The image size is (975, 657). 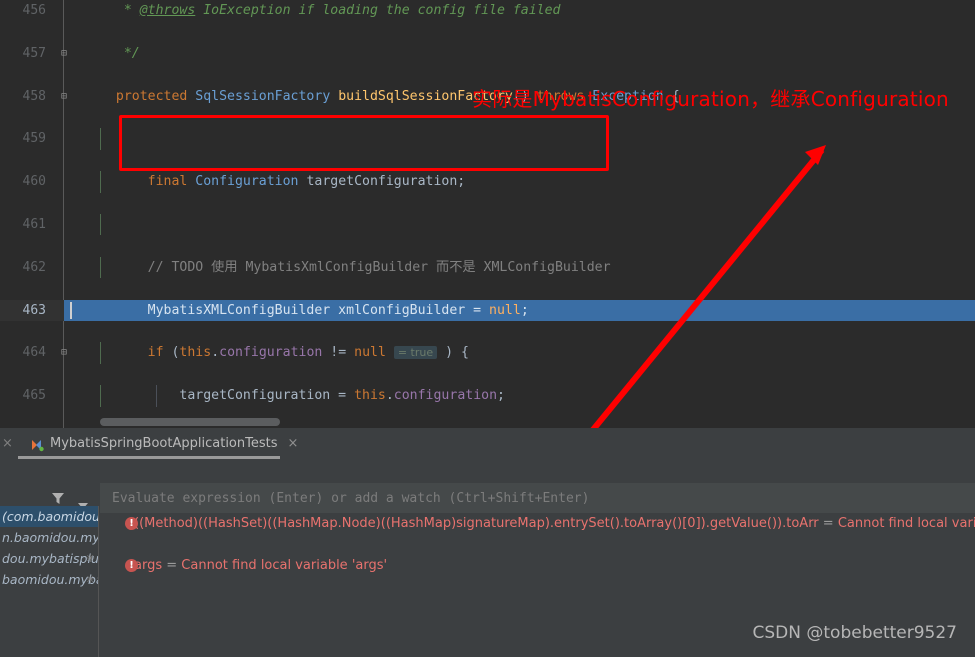 I want to click on code-content: final Configuration targetConfiguration;, so click(x=283, y=182).